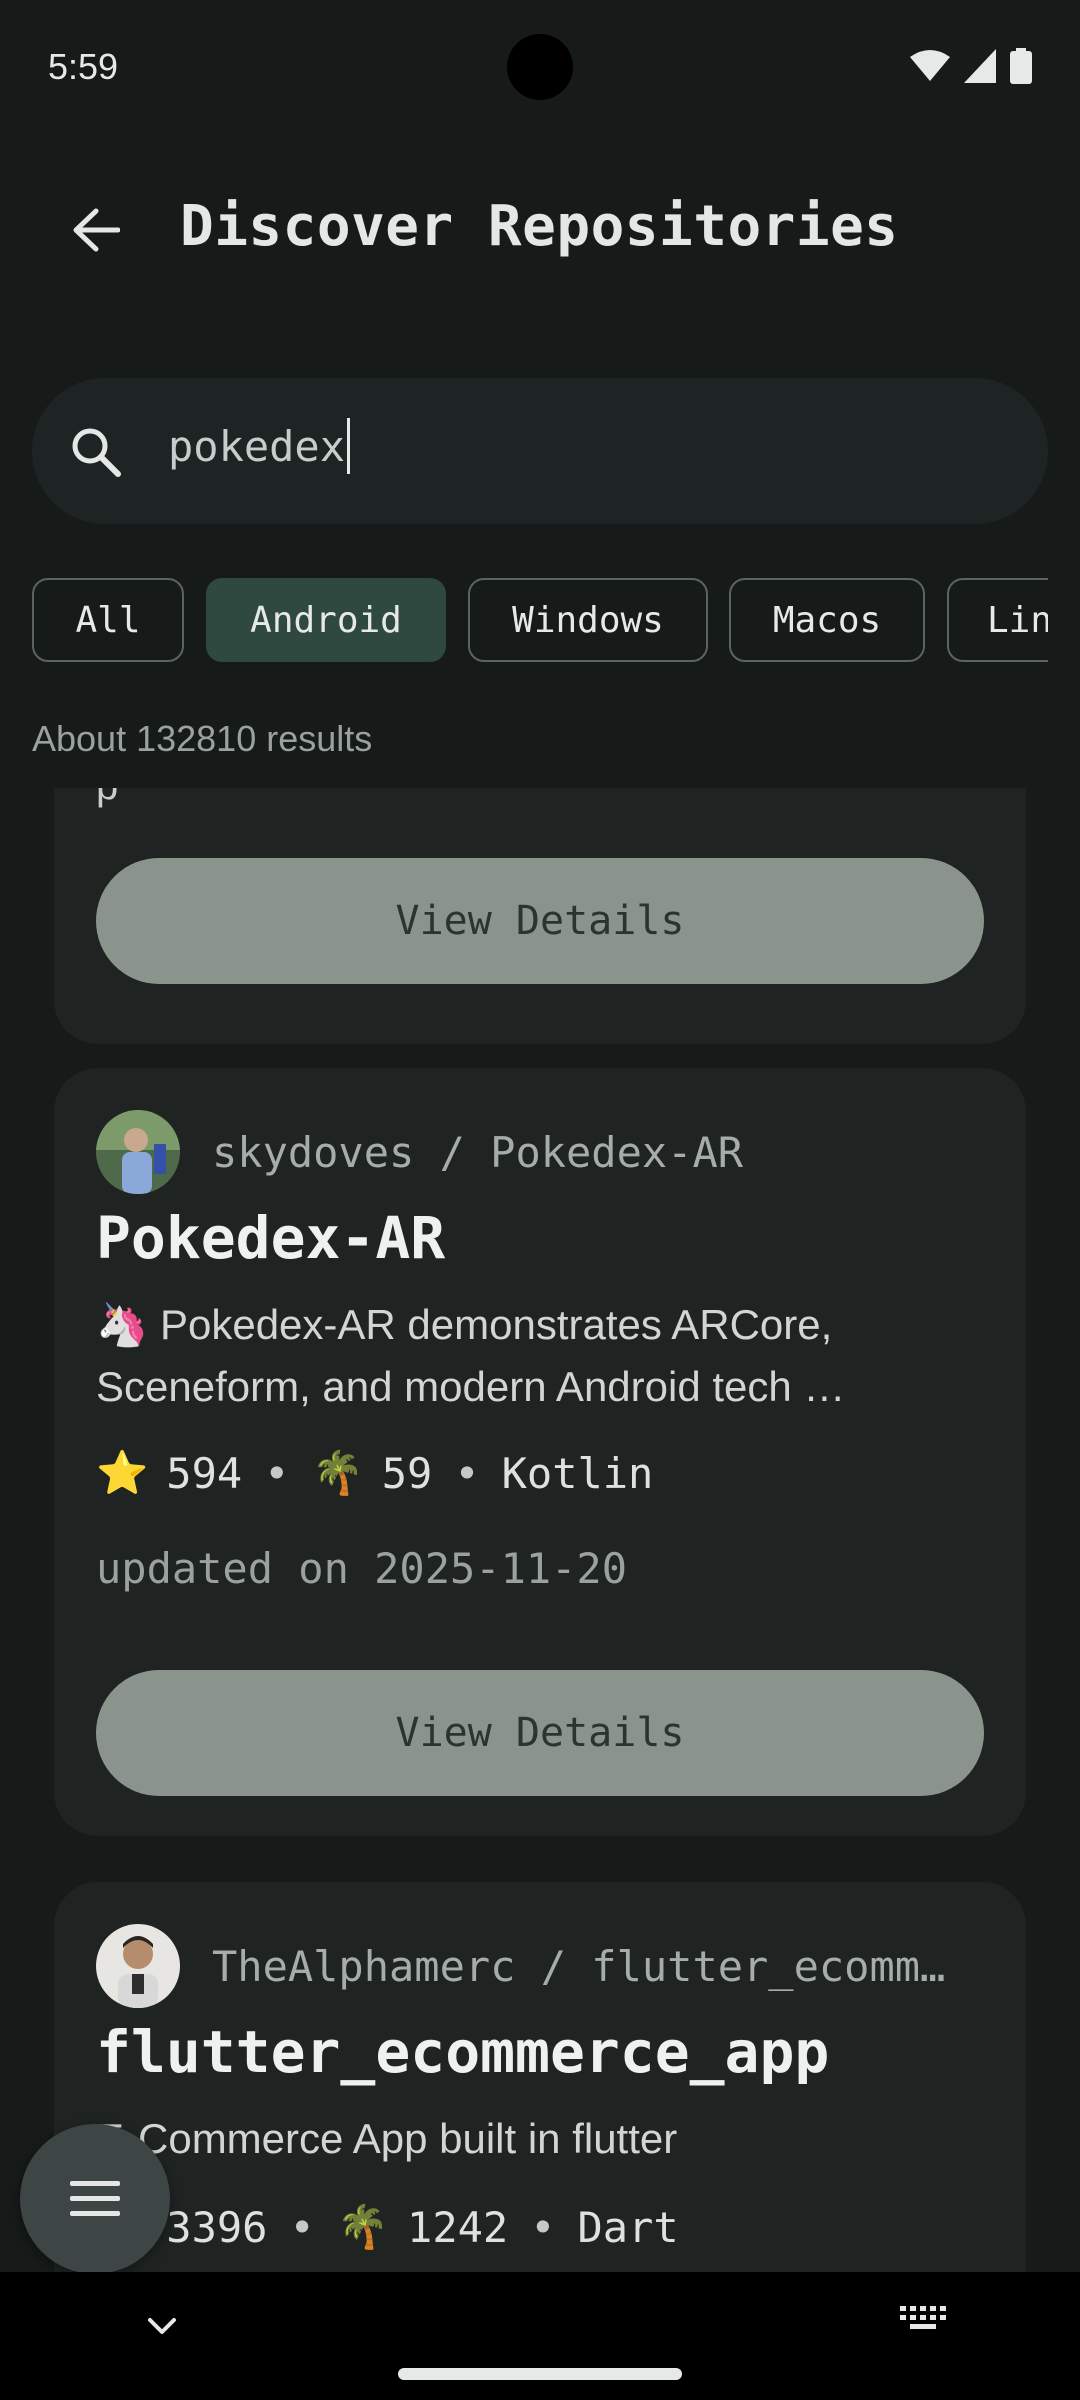 This screenshot has width=1080, height=2400. What do you see at coordinates (930, 65) in the screenshot?
I see `wifi-icon` at bounding box center [930, 65].